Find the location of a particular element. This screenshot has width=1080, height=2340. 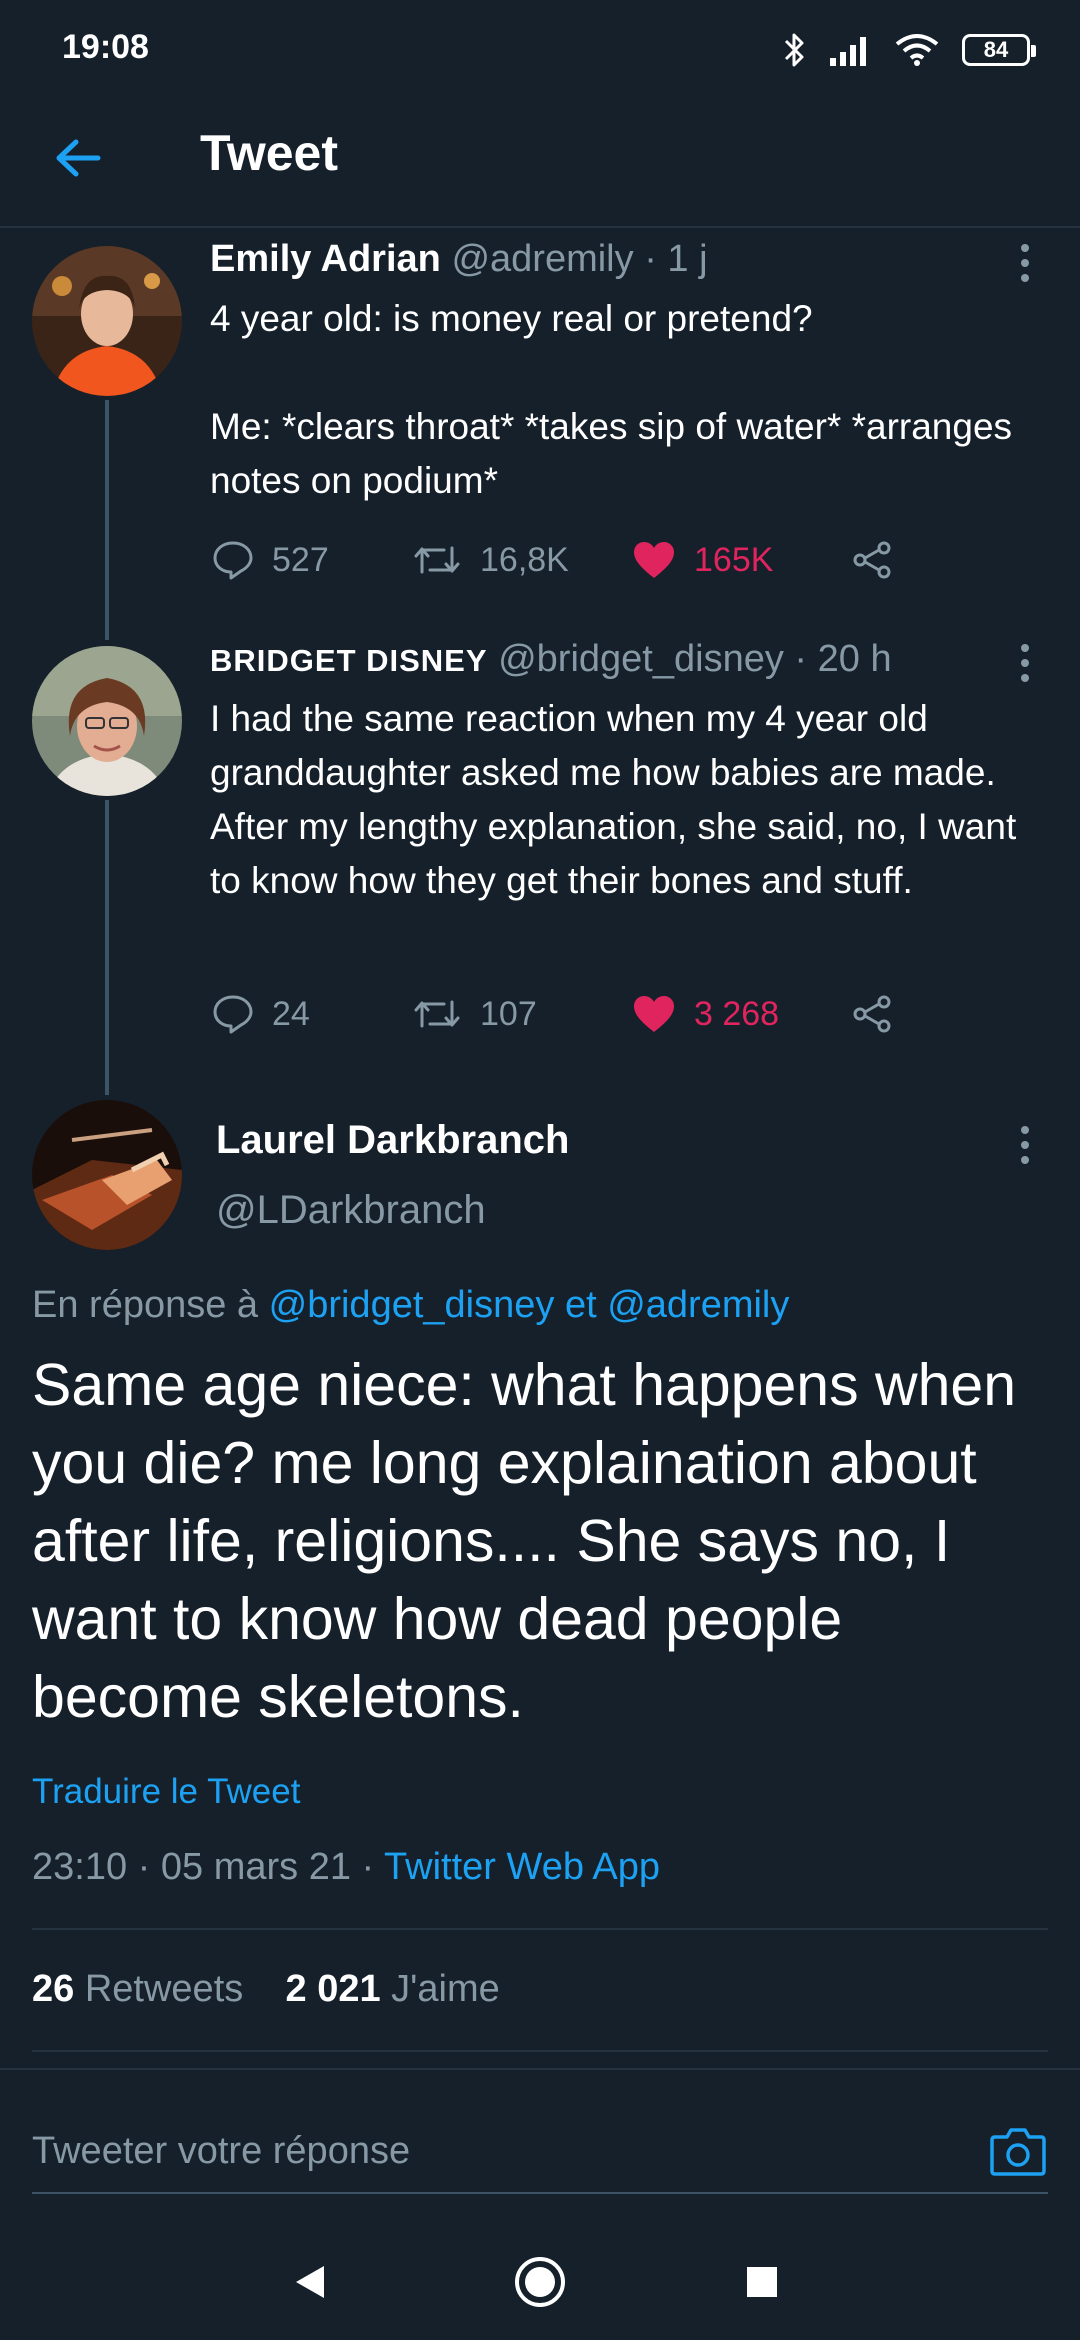

reply-composer is located at coordinates (540, 2152).